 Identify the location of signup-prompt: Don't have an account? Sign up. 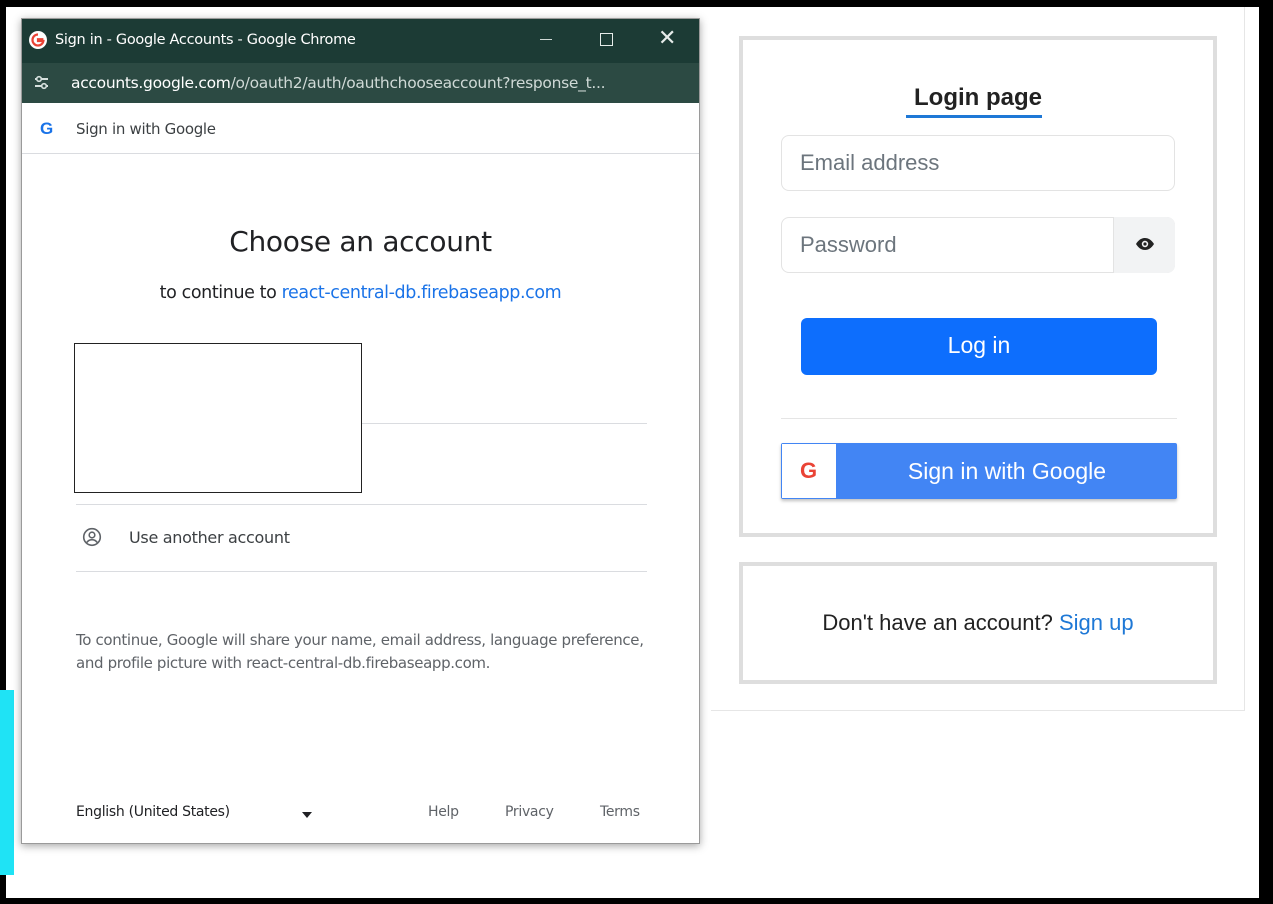
(978, 623).